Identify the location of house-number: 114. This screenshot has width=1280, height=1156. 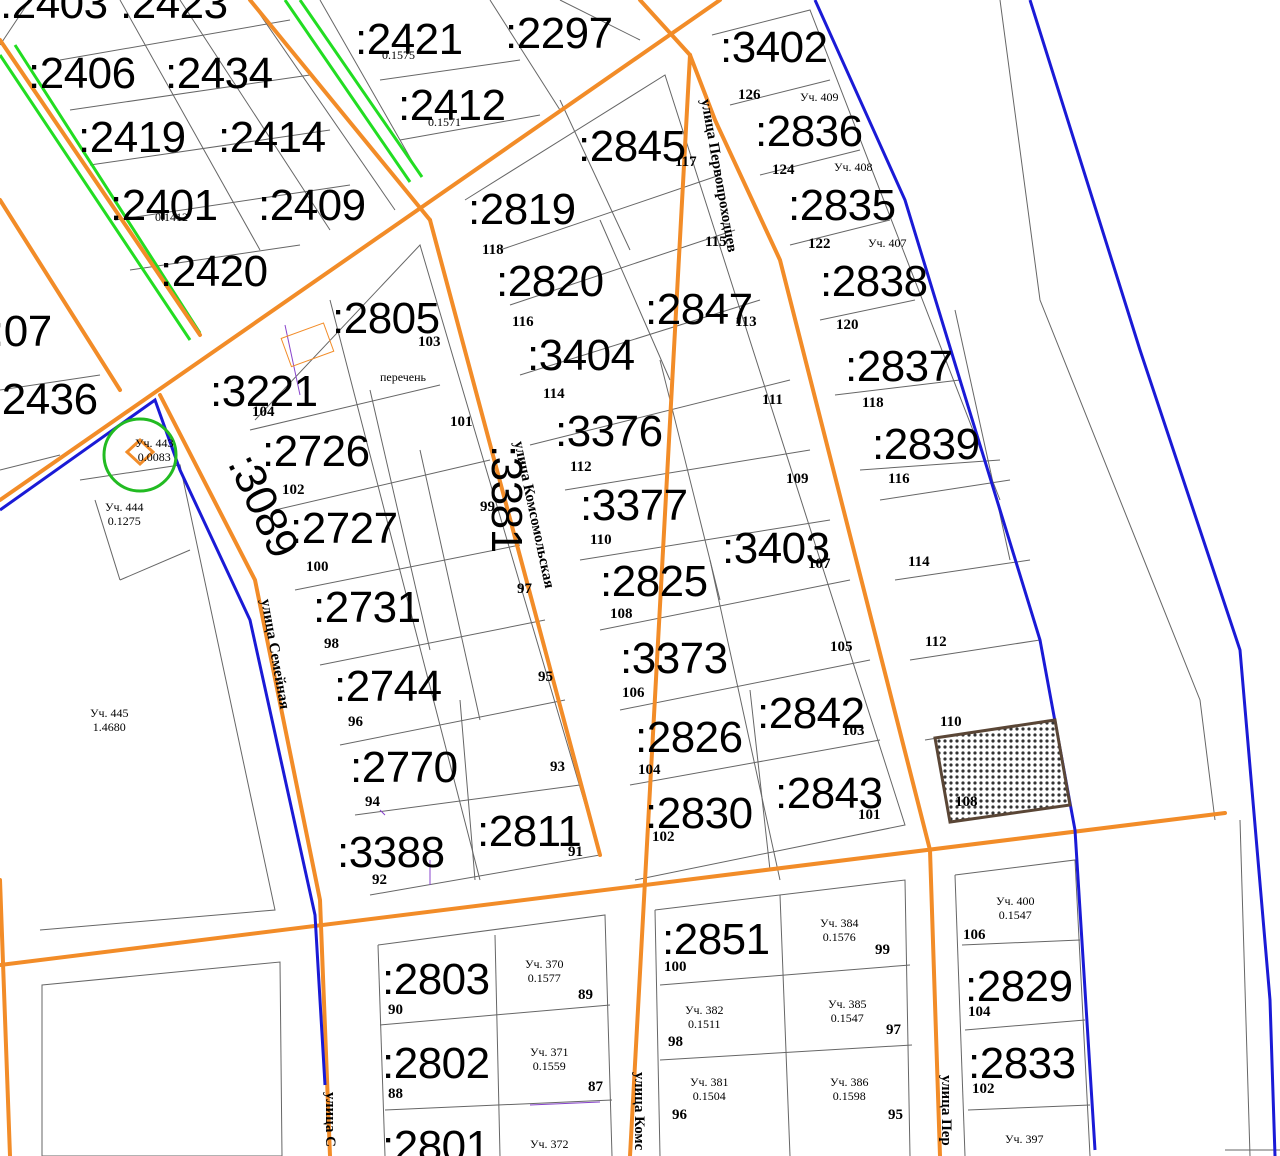
(554, 394).